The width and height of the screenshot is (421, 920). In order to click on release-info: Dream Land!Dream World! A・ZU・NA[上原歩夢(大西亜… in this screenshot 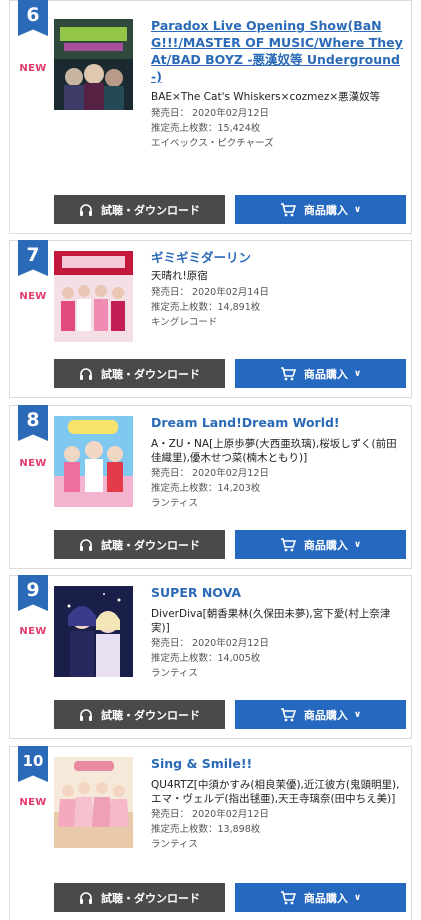, I will do `click(278, 462)`.